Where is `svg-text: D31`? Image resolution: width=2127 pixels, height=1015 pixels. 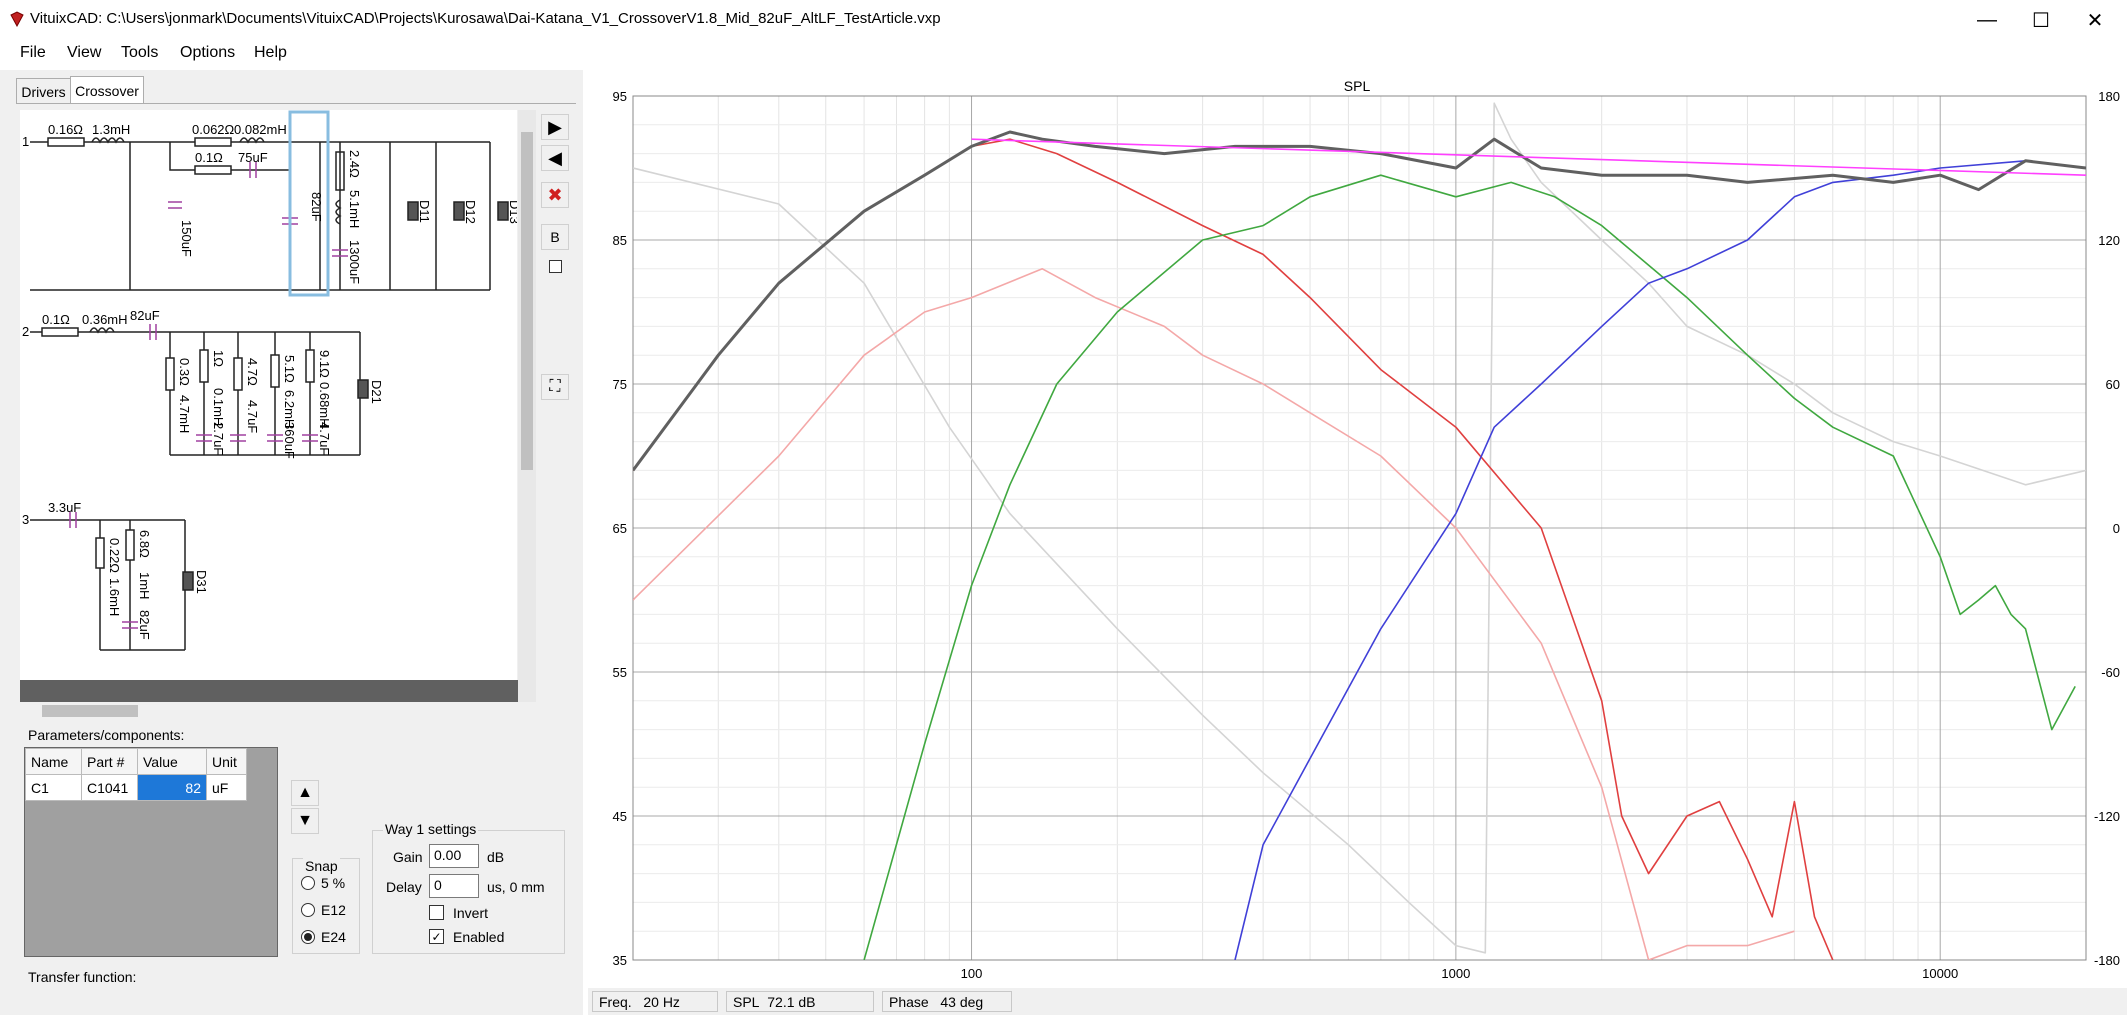
svg-text: D31 is located at coordinates (201, 582).